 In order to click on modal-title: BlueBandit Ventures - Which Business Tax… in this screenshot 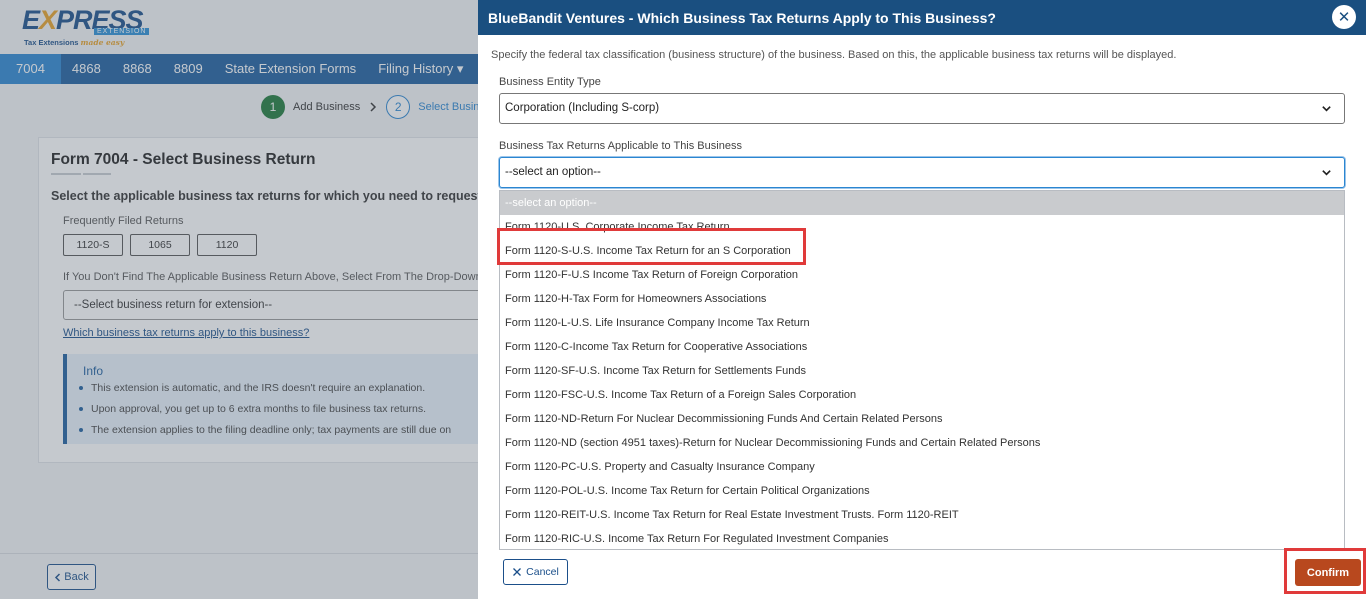, I will do `click(742, 18)`.